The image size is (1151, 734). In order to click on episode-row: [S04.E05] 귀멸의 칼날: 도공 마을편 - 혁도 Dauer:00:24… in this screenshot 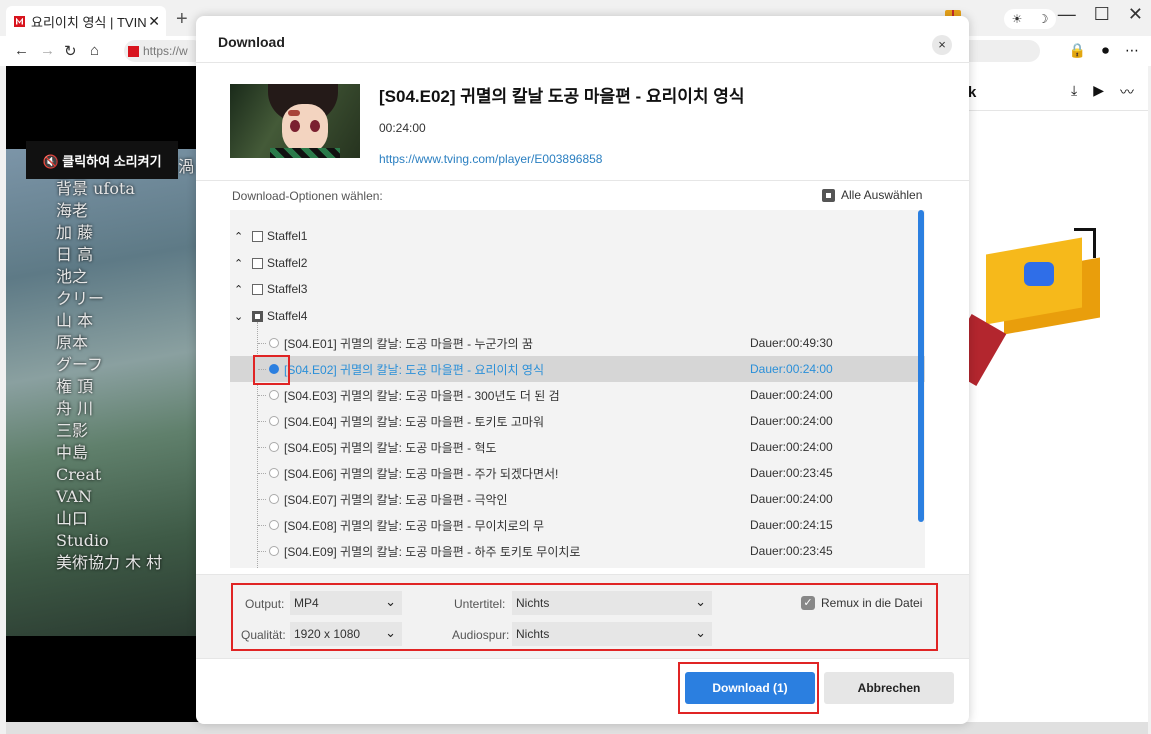, I will do `click(577, 447)`.